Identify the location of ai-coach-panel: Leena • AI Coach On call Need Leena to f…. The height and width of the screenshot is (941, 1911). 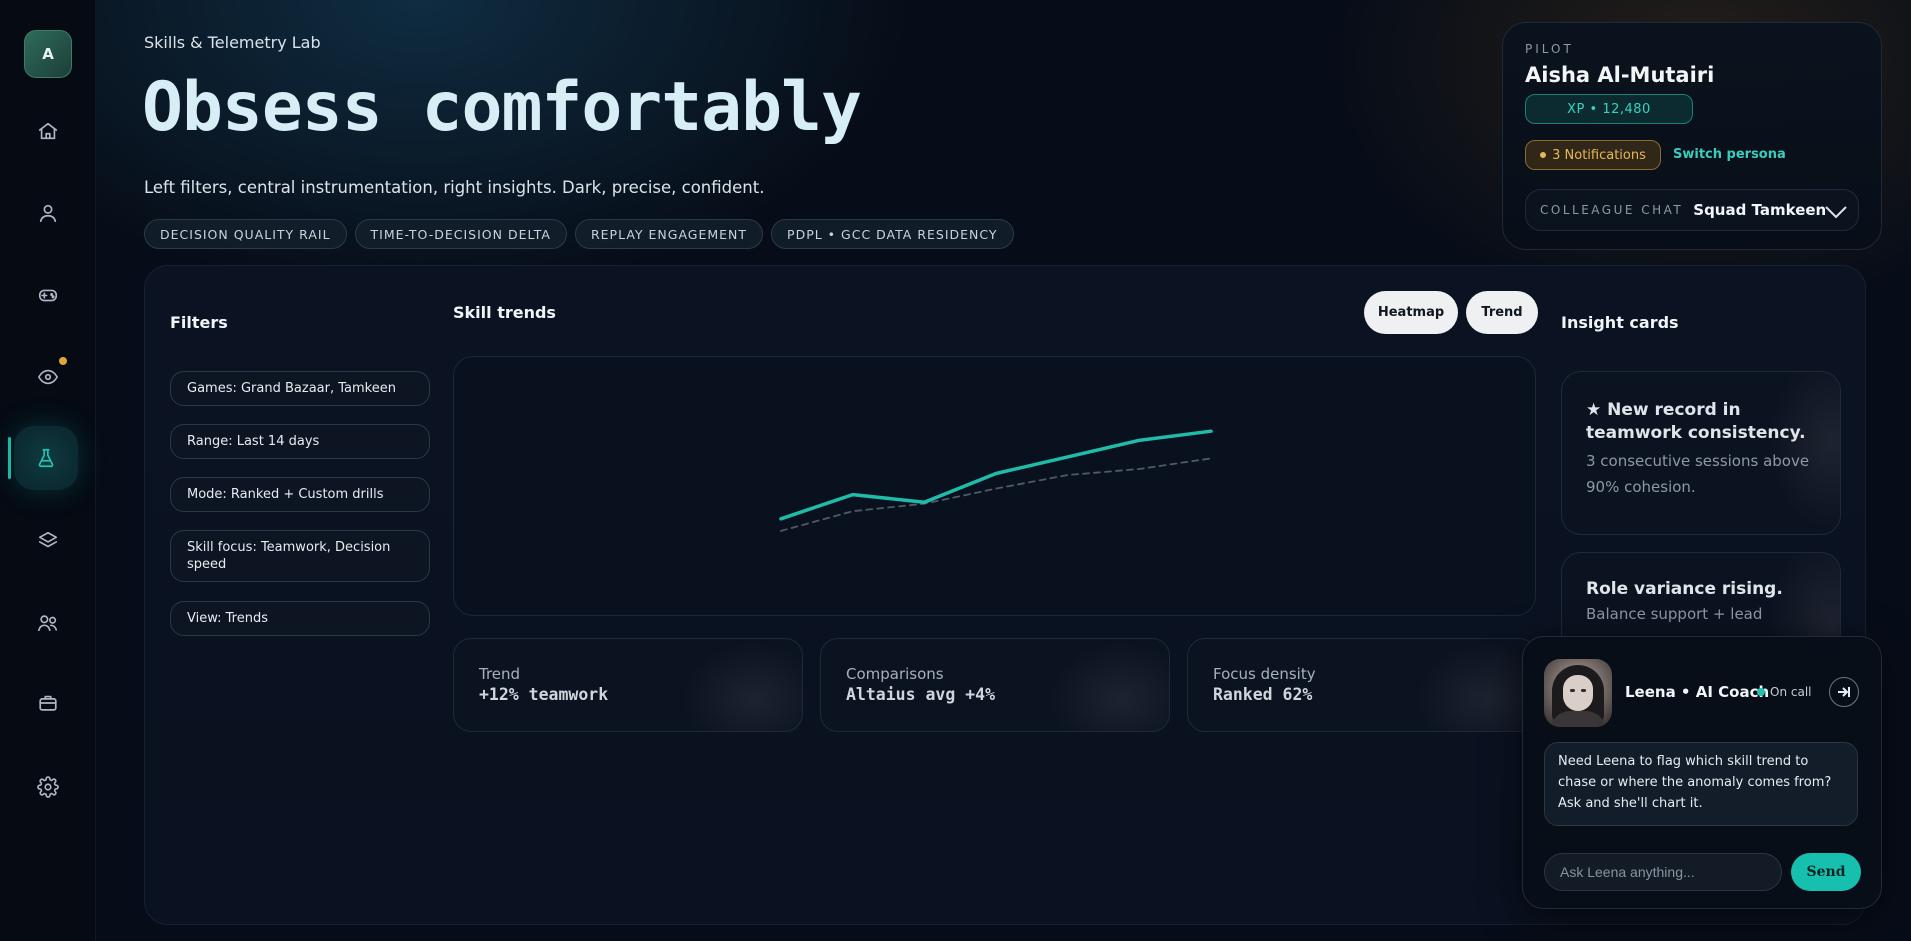
(1702, 772).